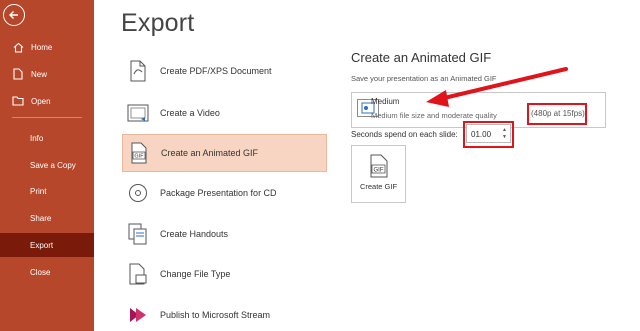 The image size is (640, 331). I want to click on pdf-document-icon, so click(138, 71).